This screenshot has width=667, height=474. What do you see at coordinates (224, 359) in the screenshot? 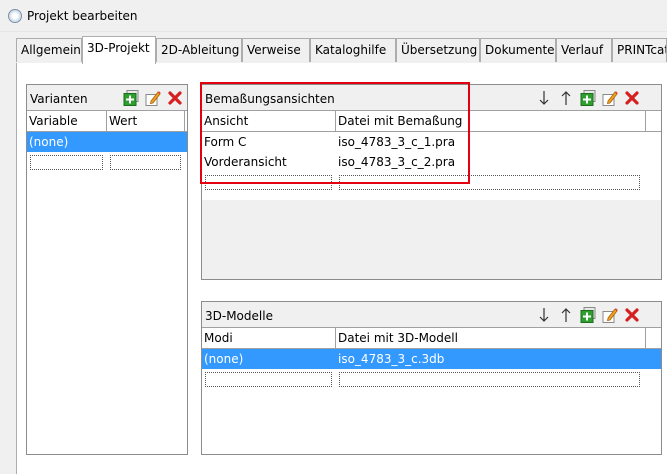
I see `cell-modi: (none)` at bounding box center [224, 359].